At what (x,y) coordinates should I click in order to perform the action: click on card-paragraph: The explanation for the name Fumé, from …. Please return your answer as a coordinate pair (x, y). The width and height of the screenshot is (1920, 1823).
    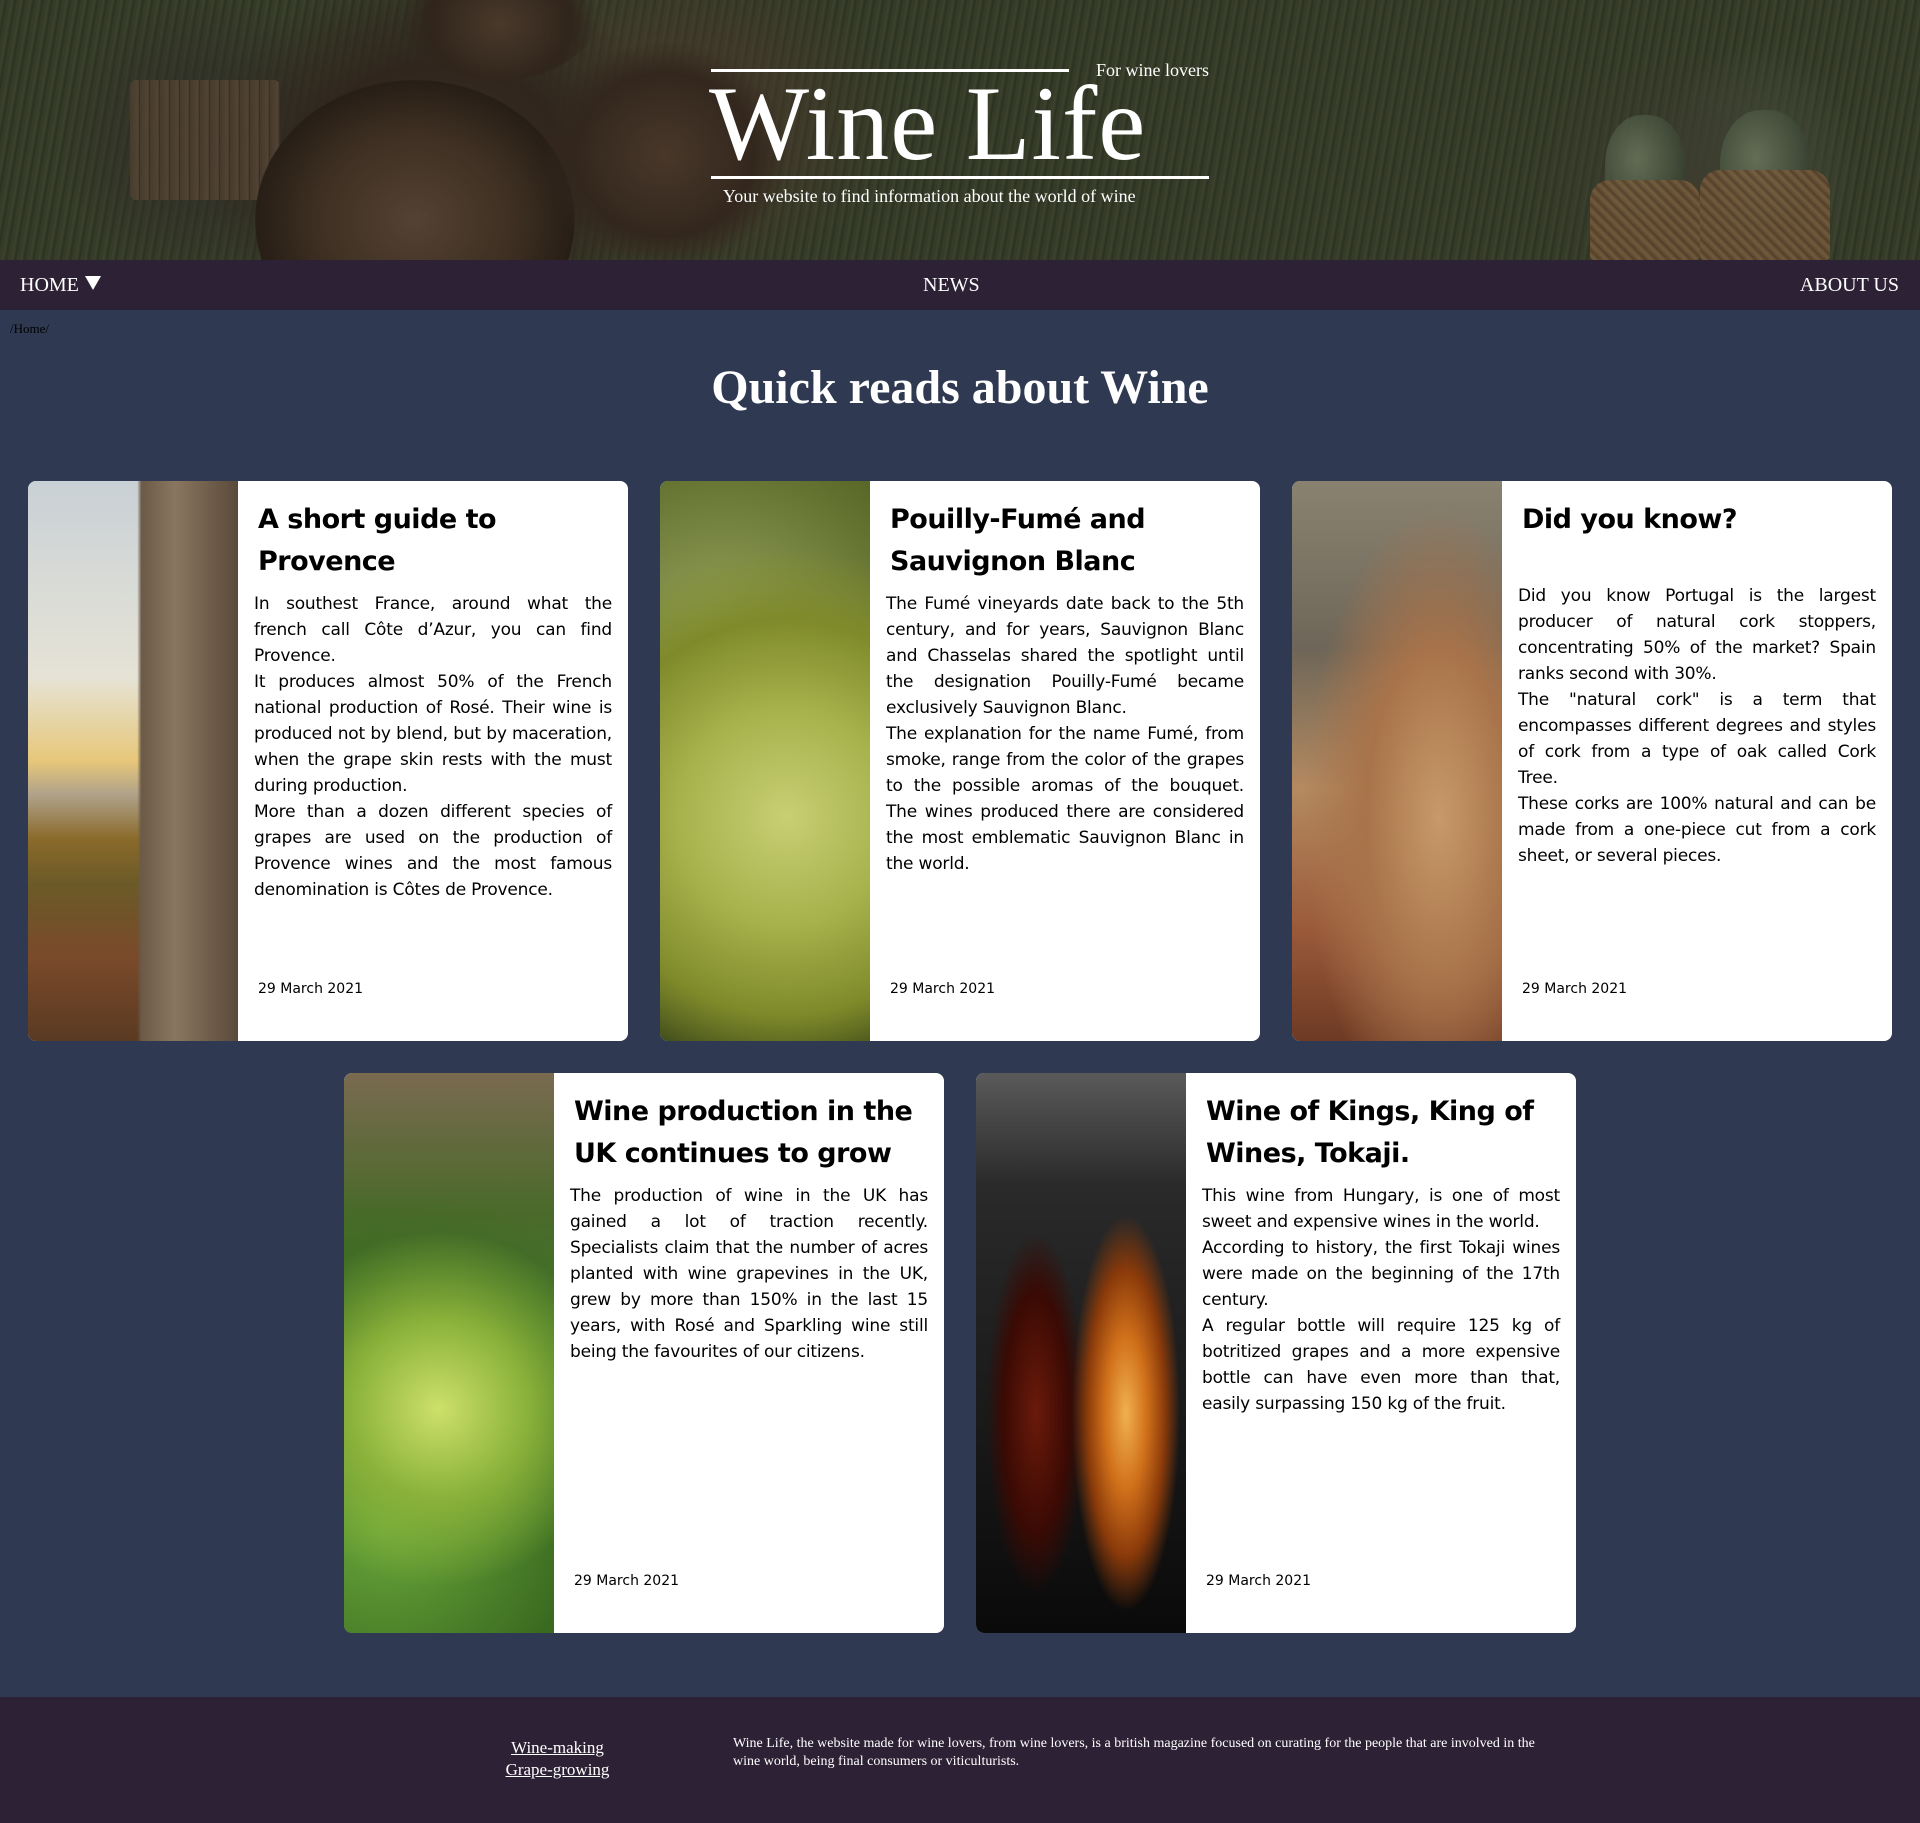
    Looking at the image, I should click on (1065, 799).